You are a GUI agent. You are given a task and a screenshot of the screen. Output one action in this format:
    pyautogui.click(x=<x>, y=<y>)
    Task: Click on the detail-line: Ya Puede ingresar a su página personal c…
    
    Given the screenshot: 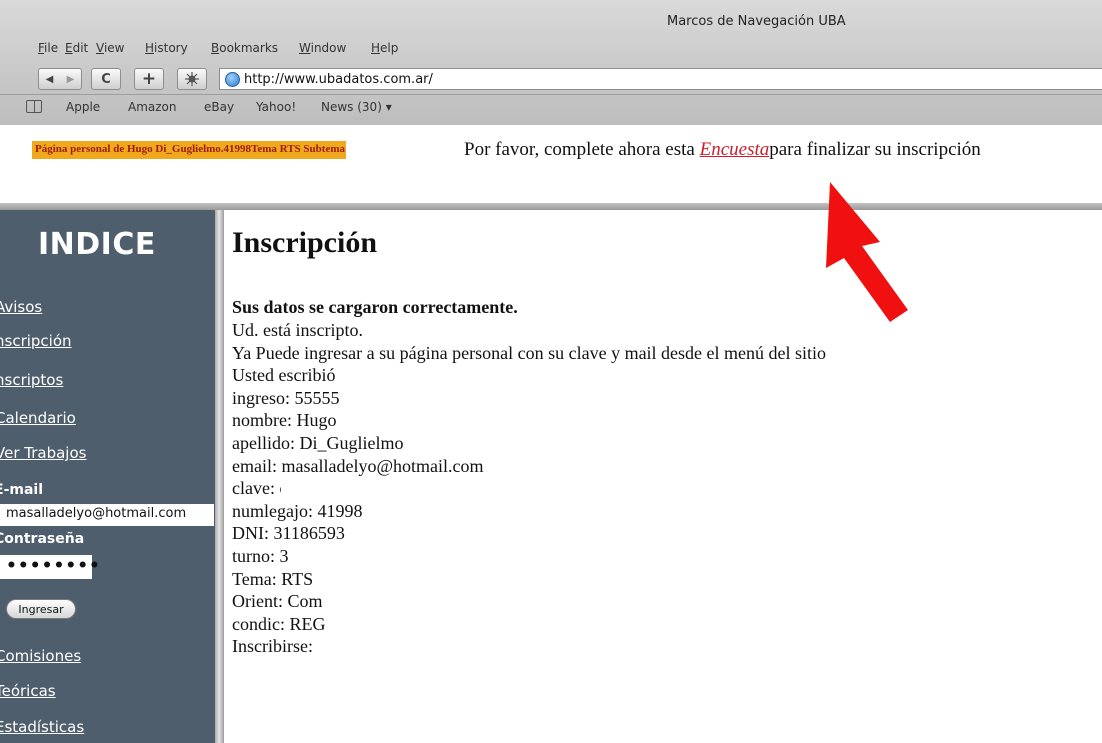 What is the action you would take?
    pyautogui.click(x=529, y=352)
    